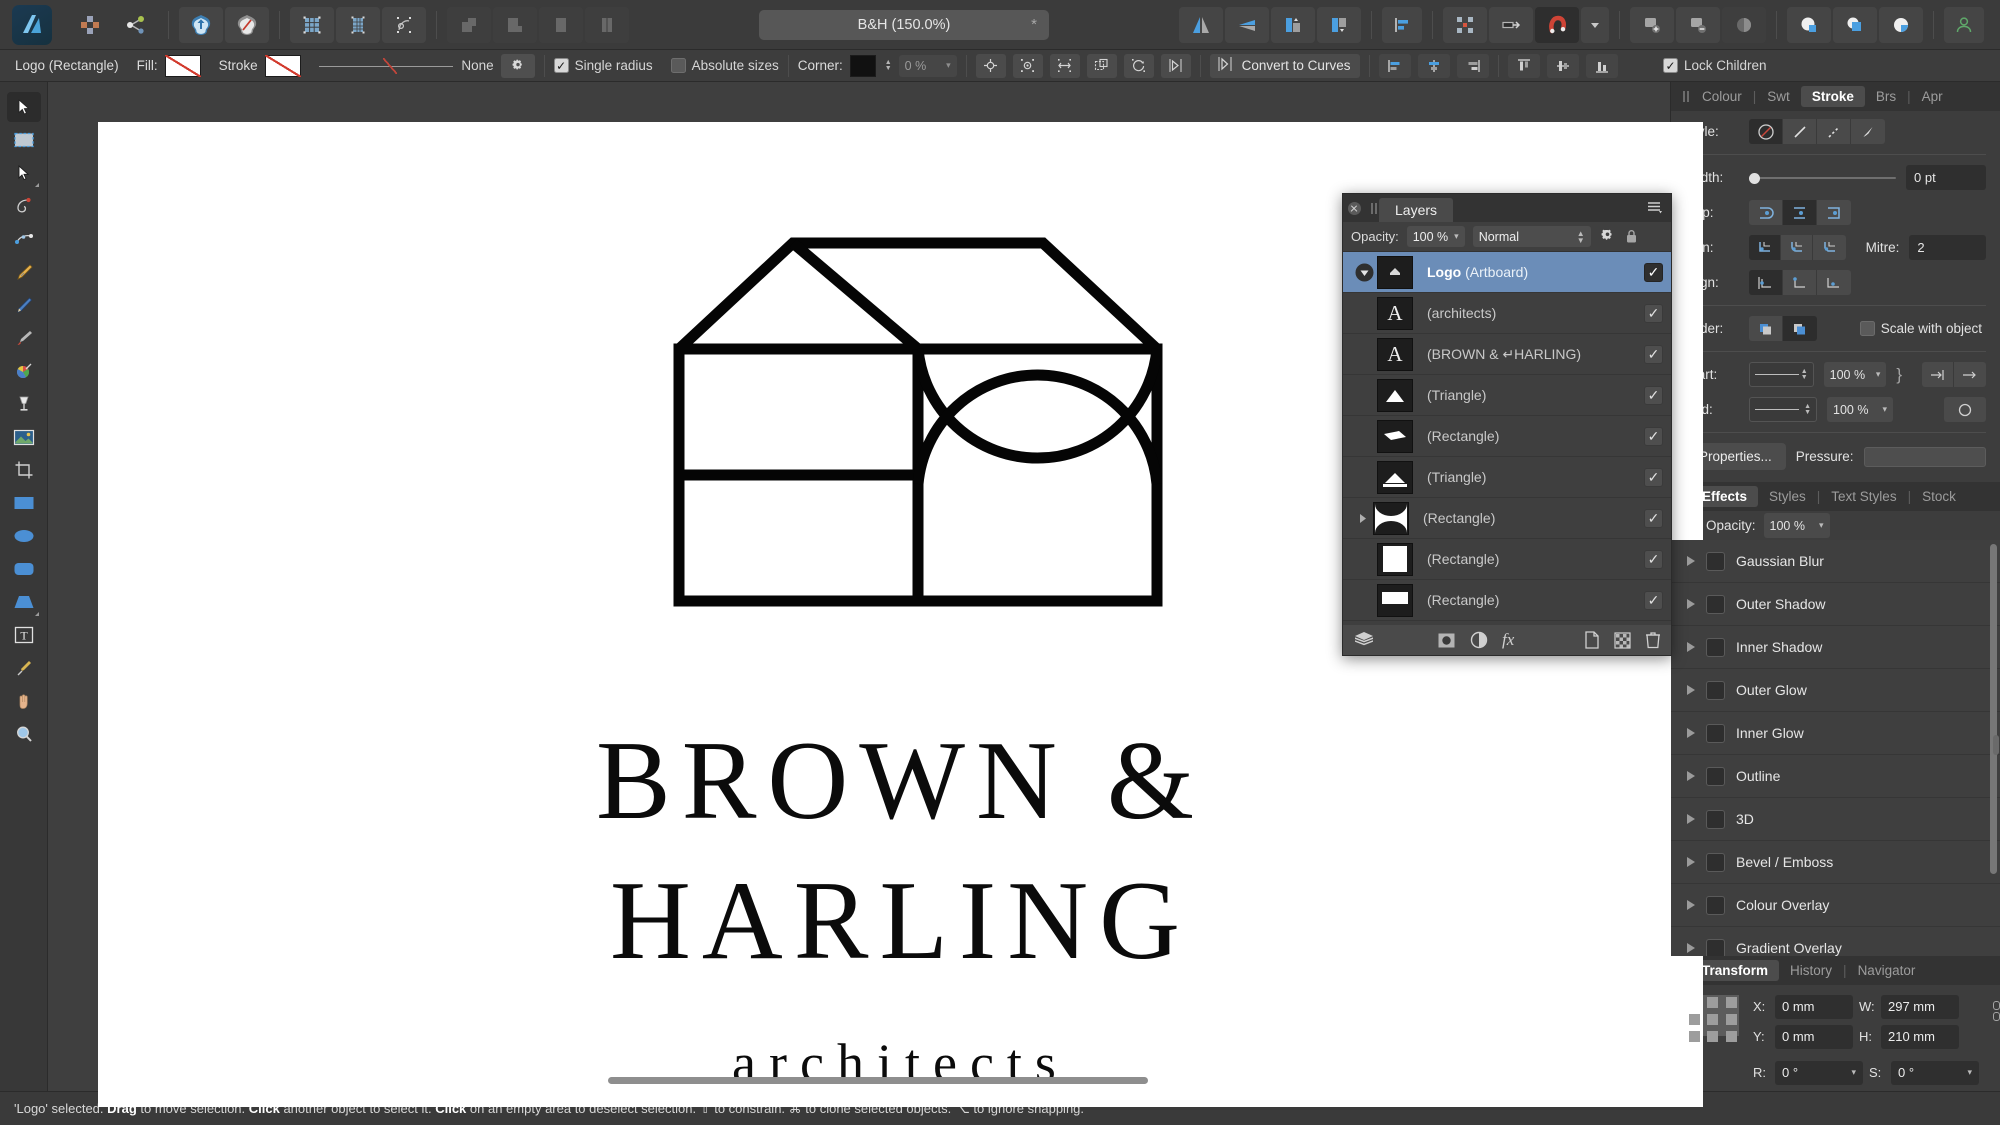  Describe the element at coordinates (990, 65) in the screenshot. I see `move-centre-icon` at that location.